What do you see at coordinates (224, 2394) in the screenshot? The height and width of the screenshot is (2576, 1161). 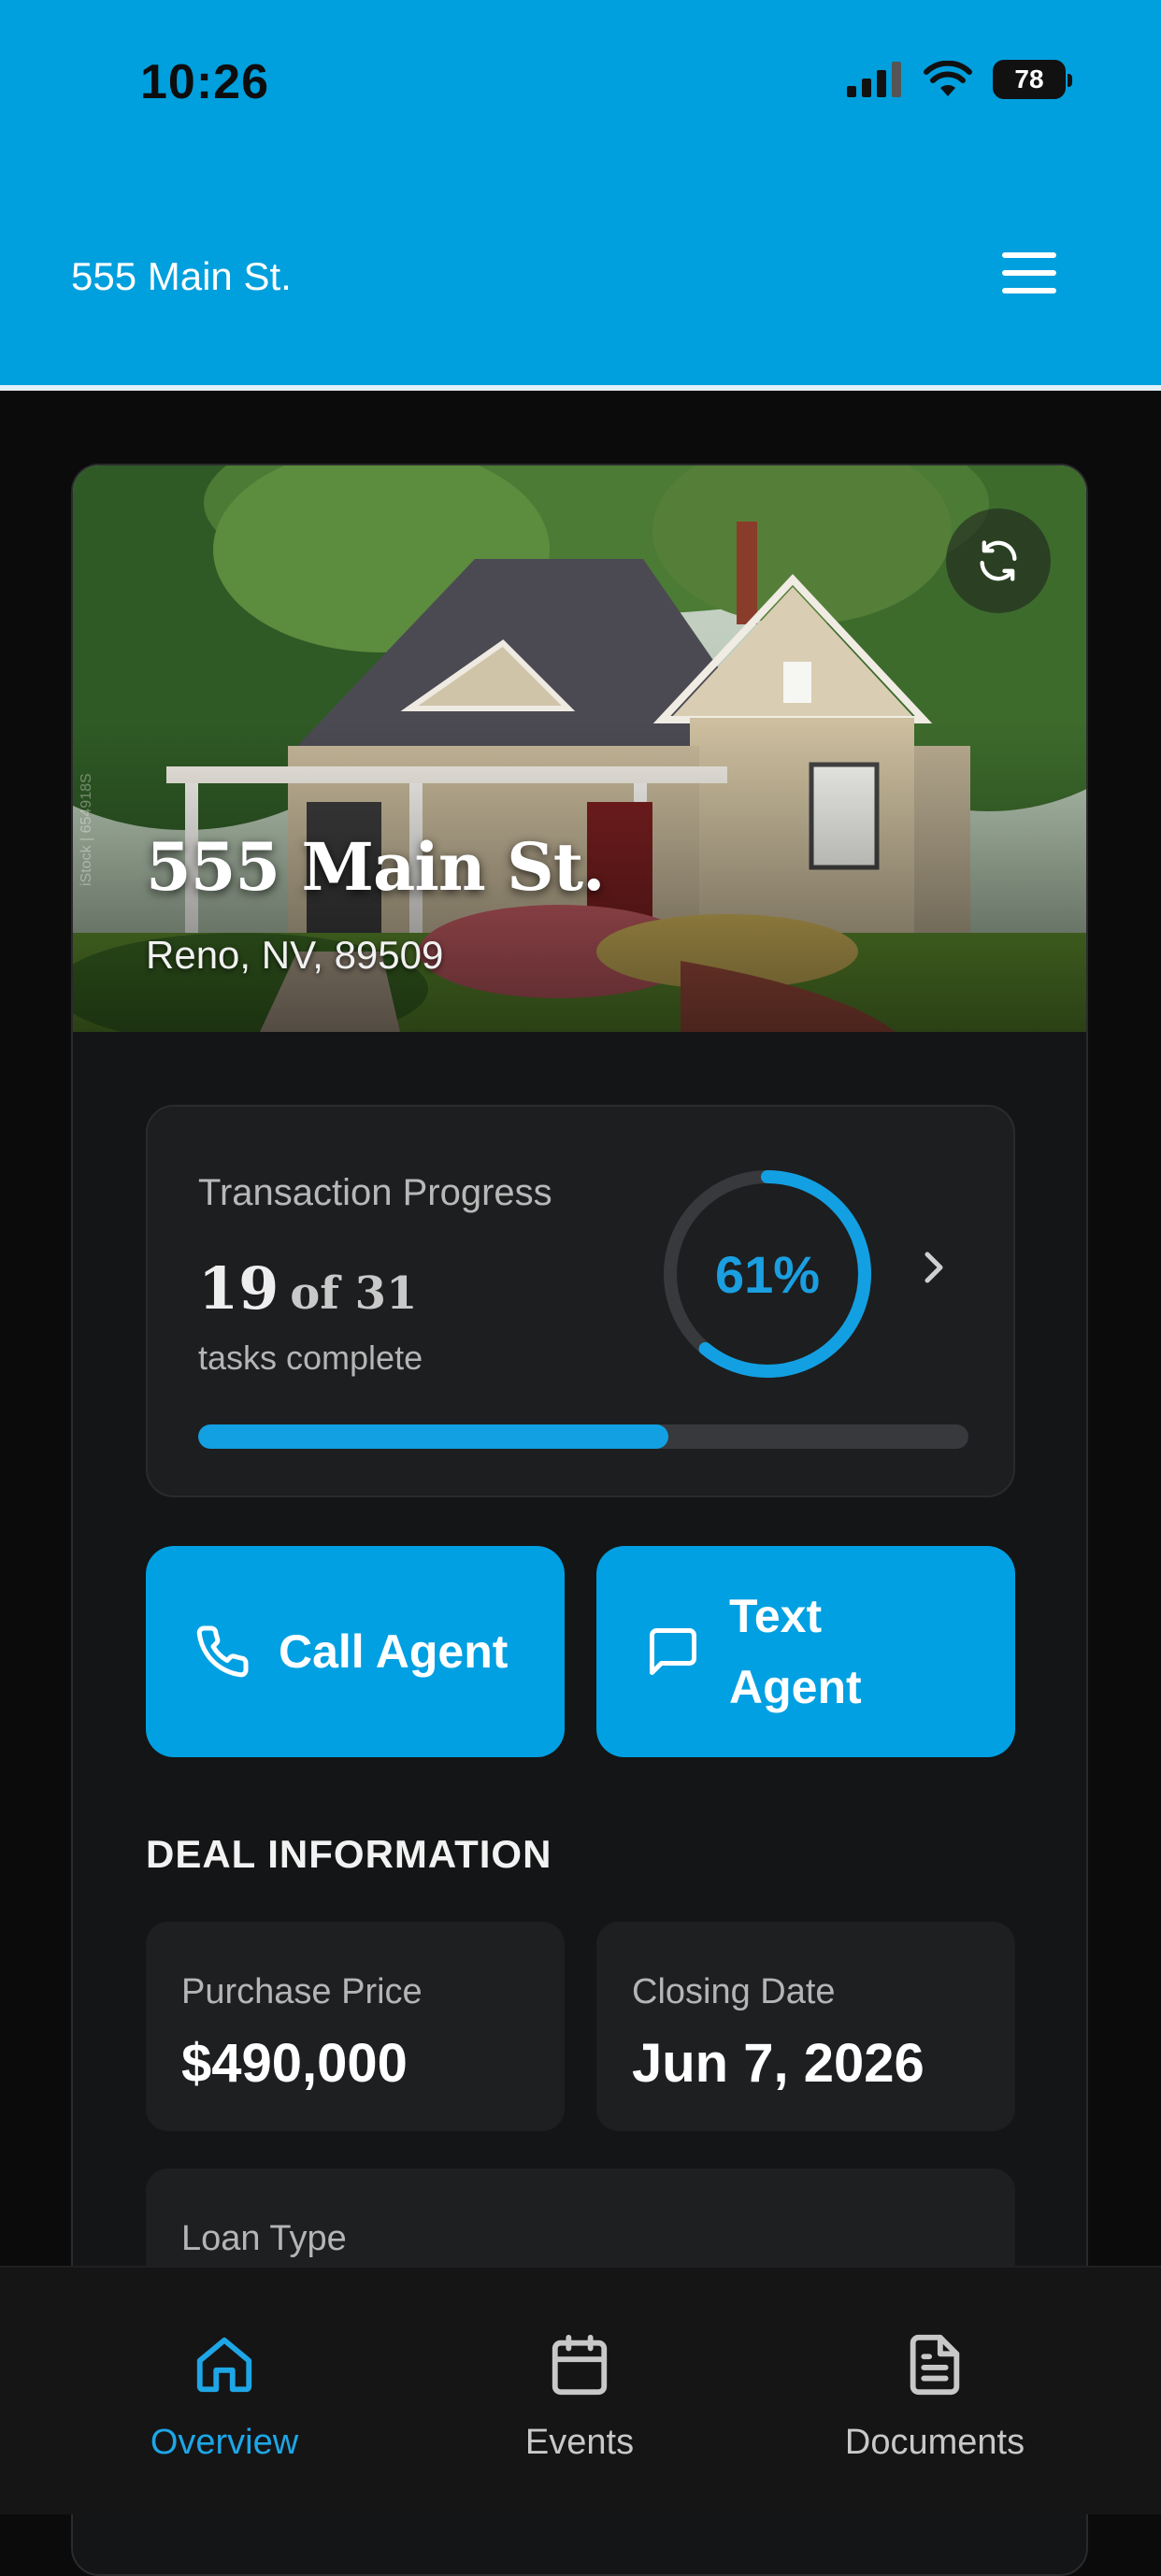 I see `tab-overview: Overview` at bounding box center [224, 2394].